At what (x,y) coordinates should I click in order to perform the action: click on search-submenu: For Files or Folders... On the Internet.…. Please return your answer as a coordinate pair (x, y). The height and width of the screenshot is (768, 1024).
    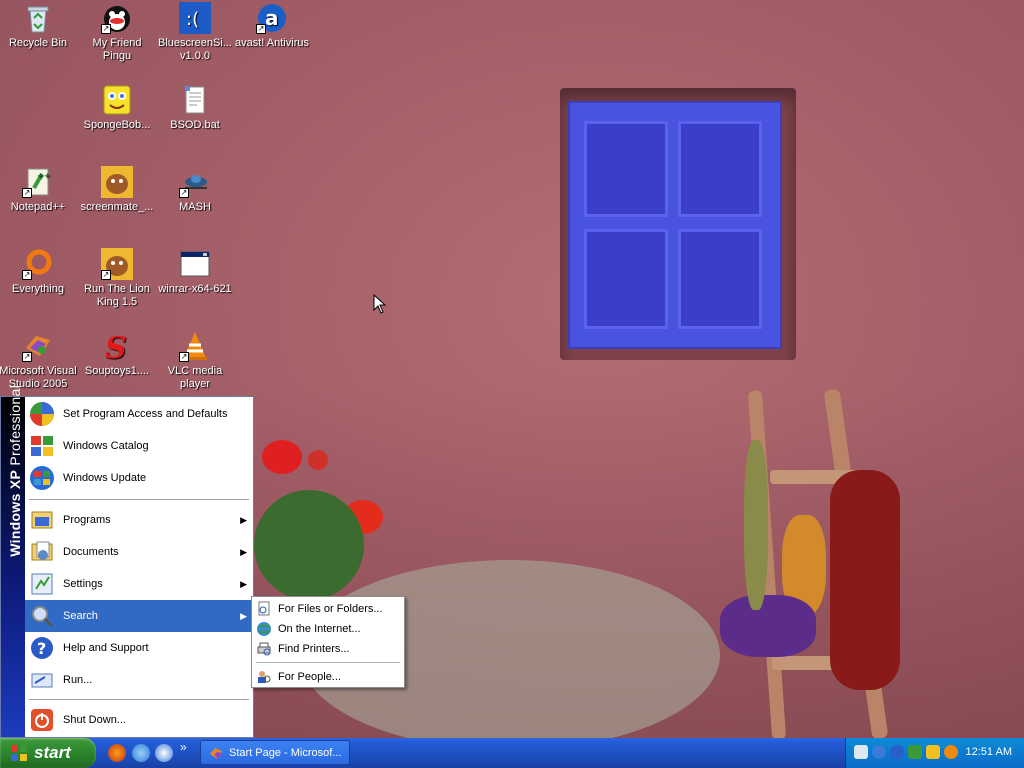
    Looking at the image, I should click on (328, 642).